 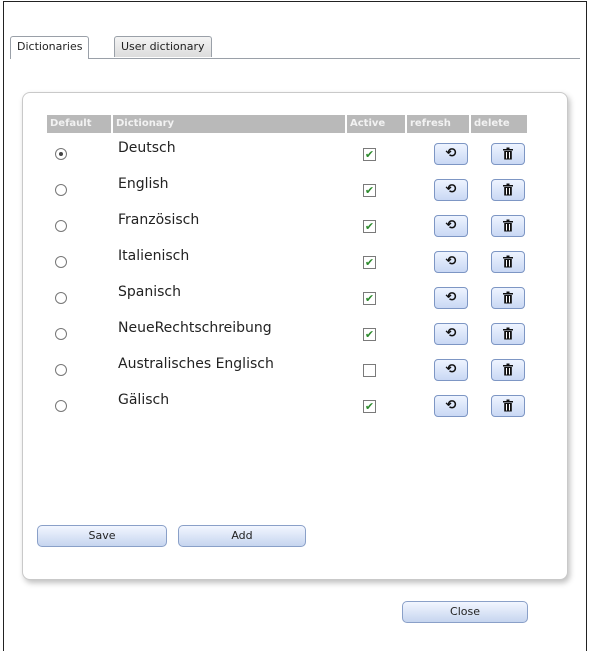 I want to click on header-delete: delete, so click(x=499, y=124).